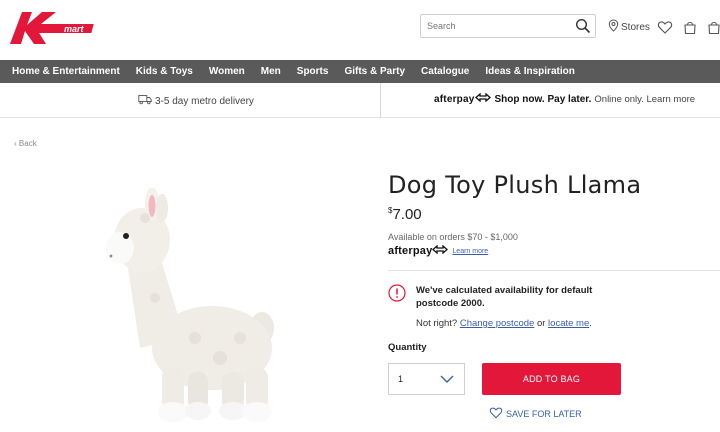 The width and height of the screenshot is (720, 432). What do you see at coordinates (491, 26) in the screenshot?
I see `search-input` at bounding box center [491, 26].